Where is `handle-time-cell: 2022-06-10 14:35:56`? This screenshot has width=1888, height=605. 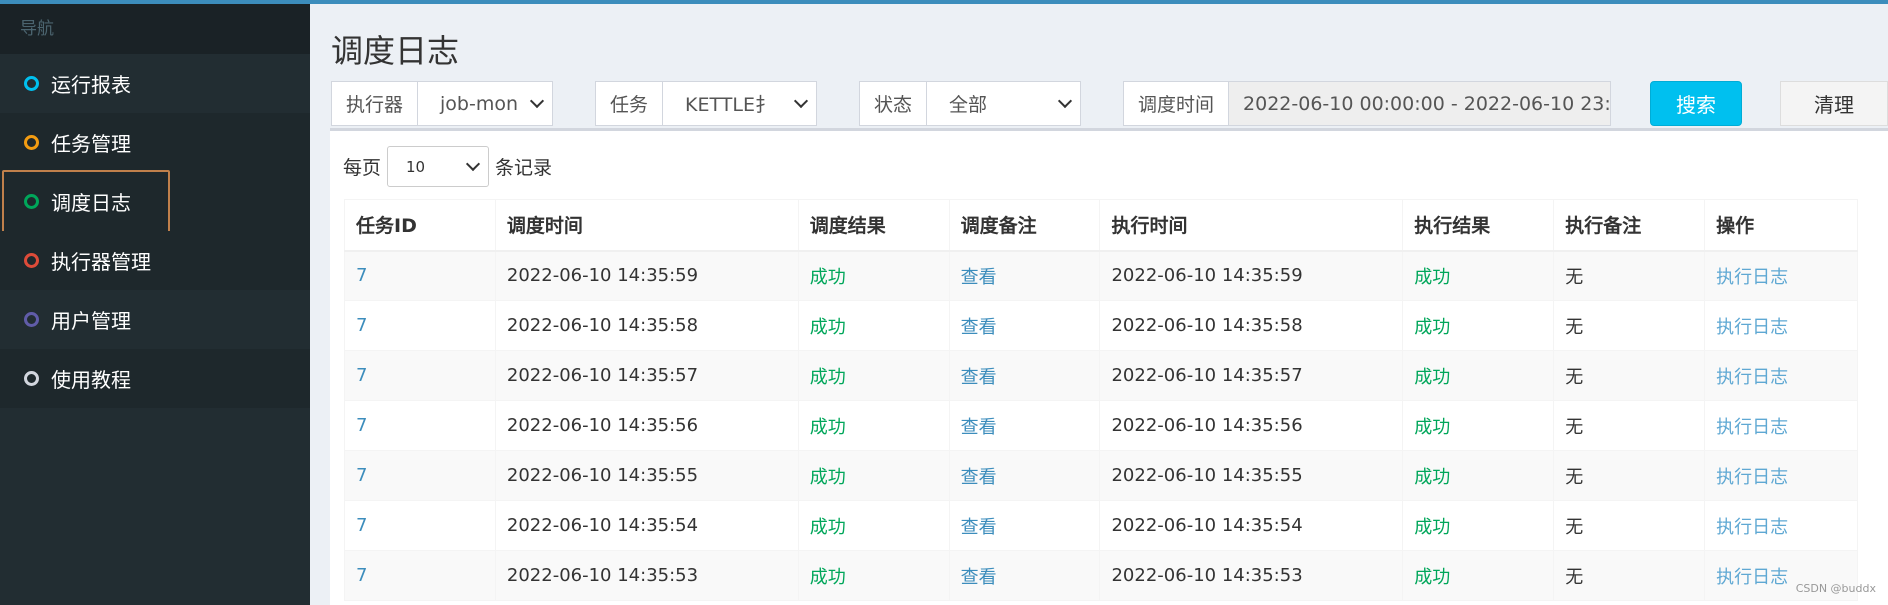
handle-time-cell: 2022-06-10 14:35:56 is located at coordinates (1251, 425).